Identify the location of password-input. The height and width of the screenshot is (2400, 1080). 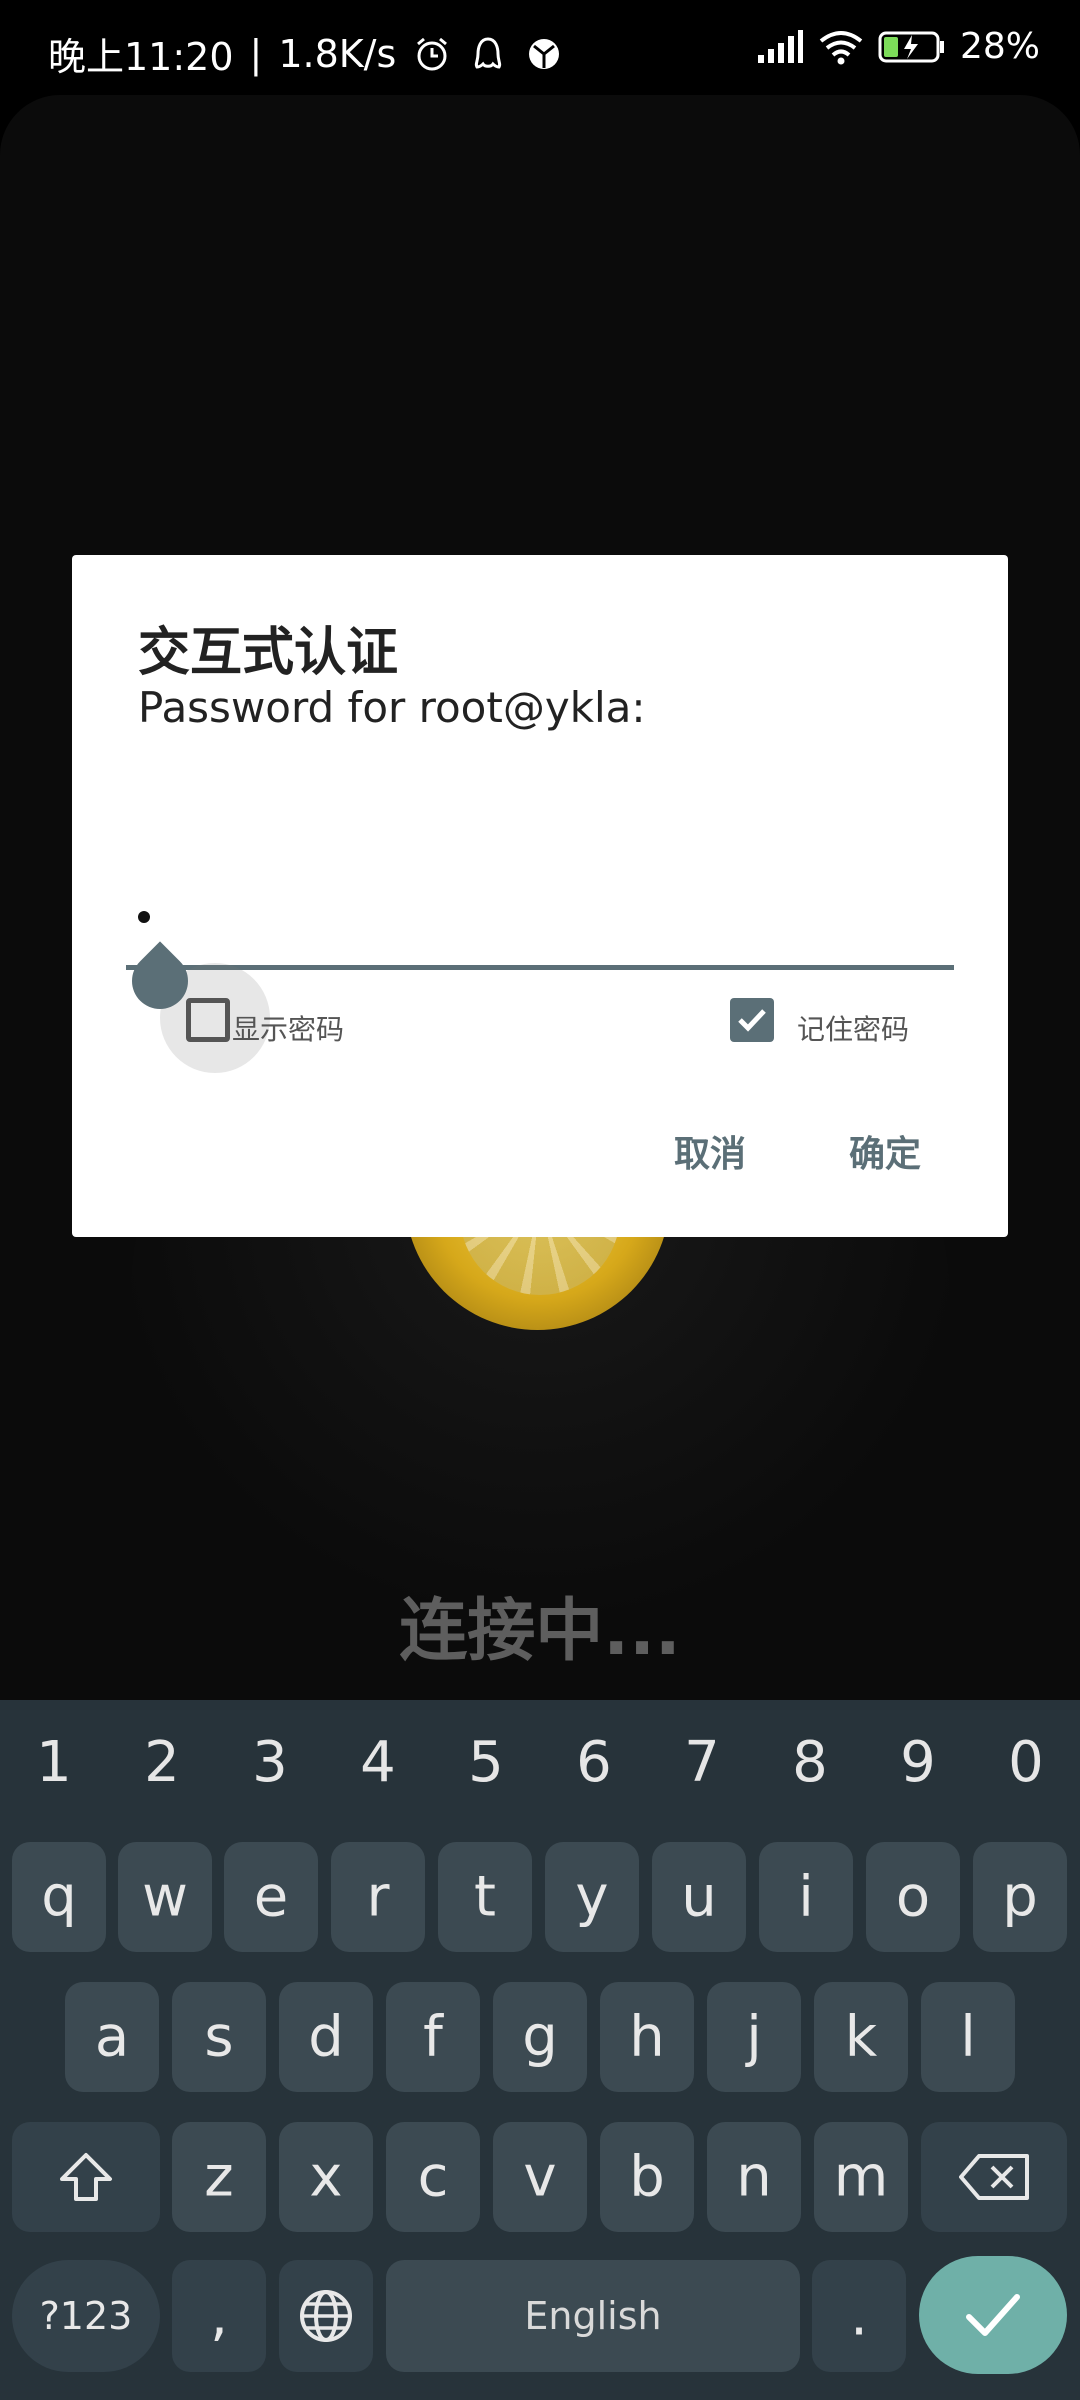
(540, 927).